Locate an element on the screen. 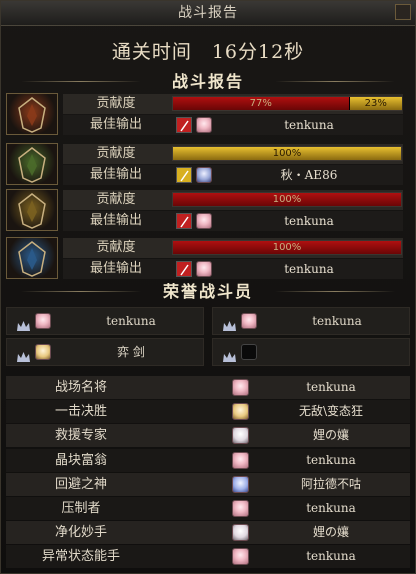 Image resolution: width=416 pixels, height=574 pixels. award-title: 净化妙手 is located at coordinates (80, 533).